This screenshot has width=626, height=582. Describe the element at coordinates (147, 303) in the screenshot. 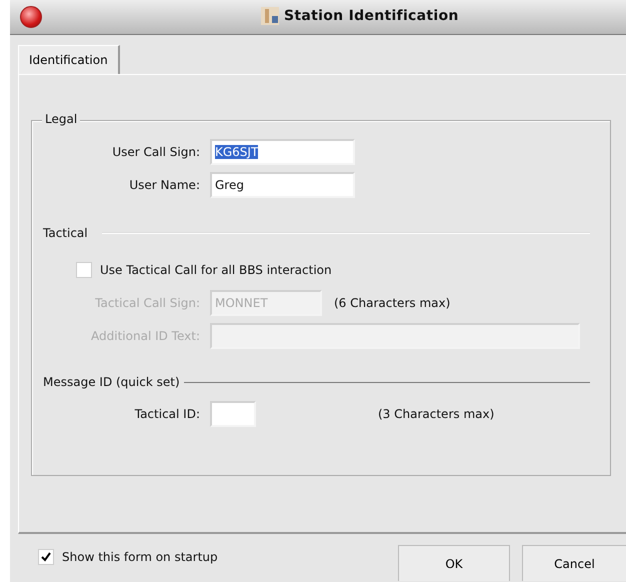

I see `field-label: Tactical Call Sign:` at that location.